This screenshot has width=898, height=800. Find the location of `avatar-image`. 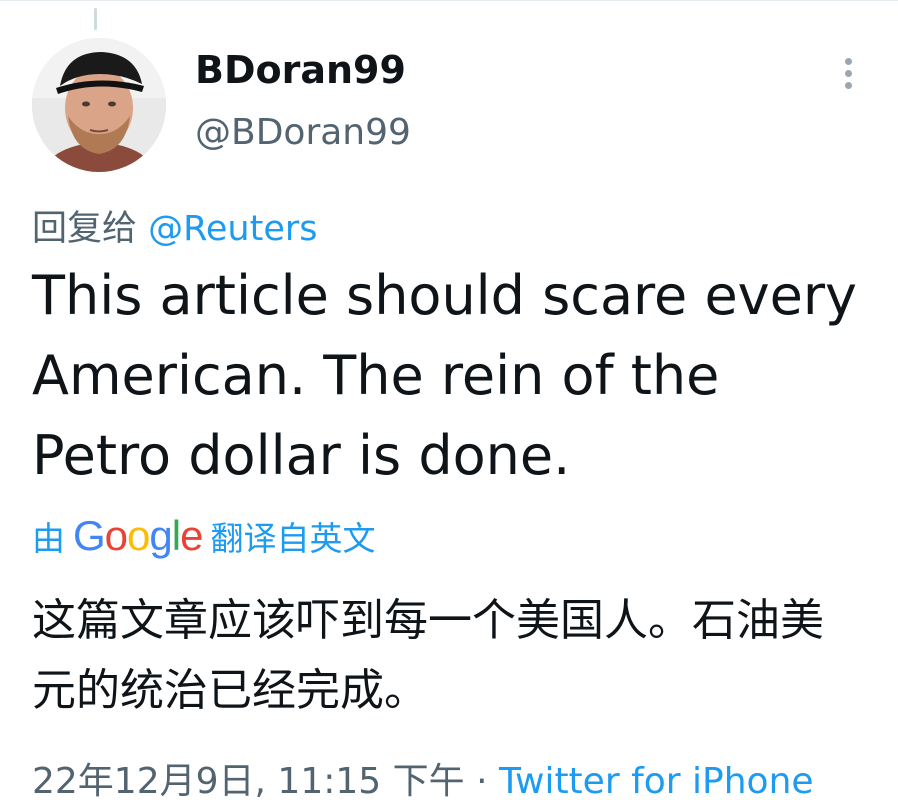

avatar-image is located at coordinates (99, 105).